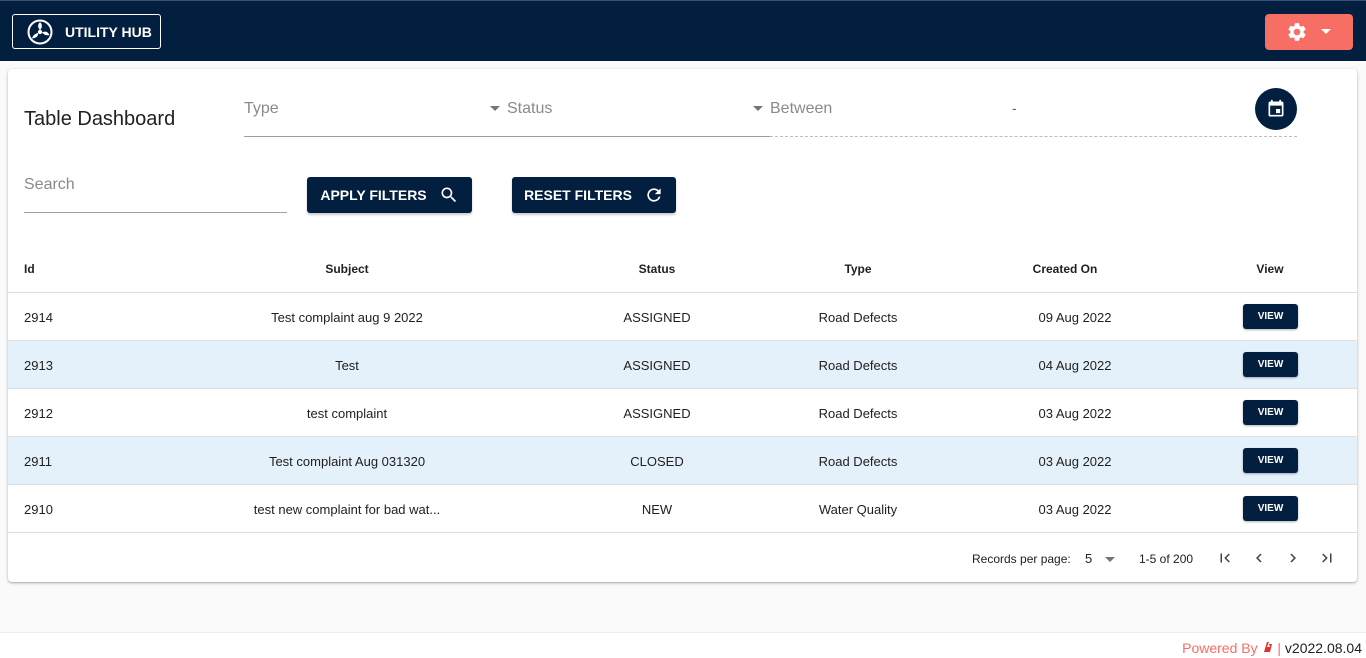 The width and height of the screenshot is (1366, 658). Describe the element at coordinates (38, 317) in the screenshot. I see `cell-id: 2914` at that location.